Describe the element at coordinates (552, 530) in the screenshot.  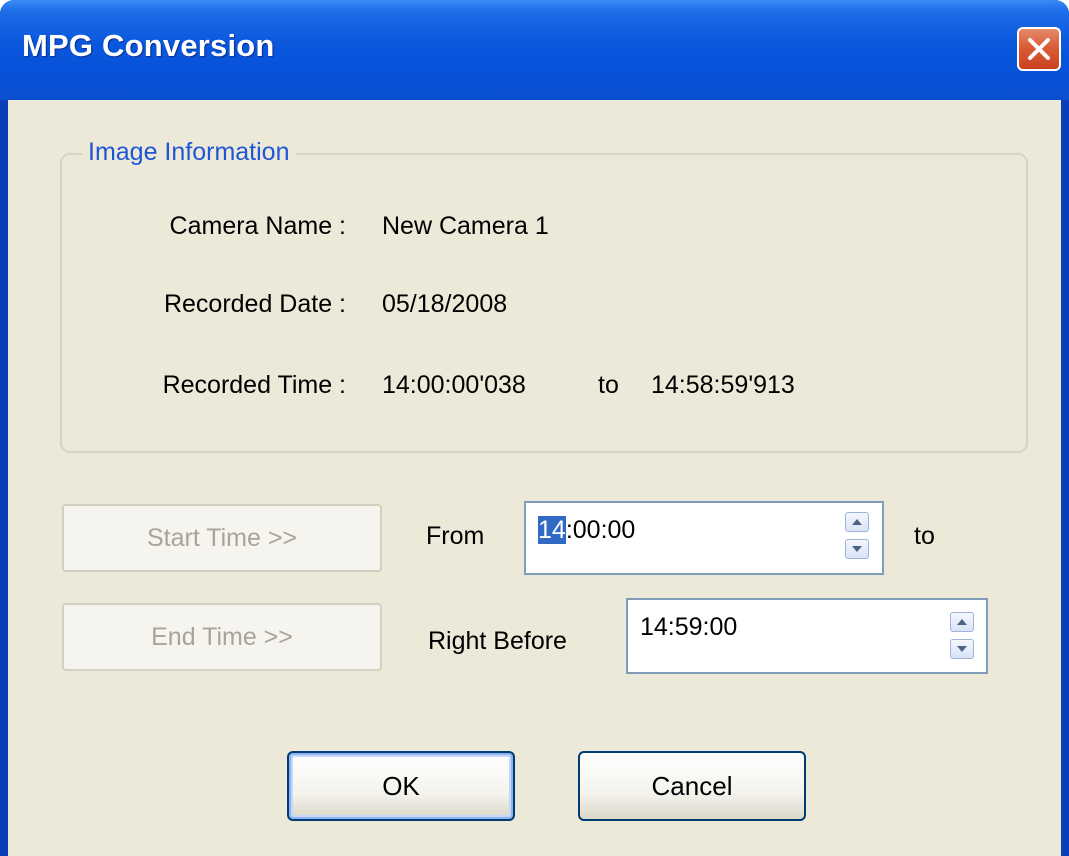
I see `from-hour-selection: 14` at that location.